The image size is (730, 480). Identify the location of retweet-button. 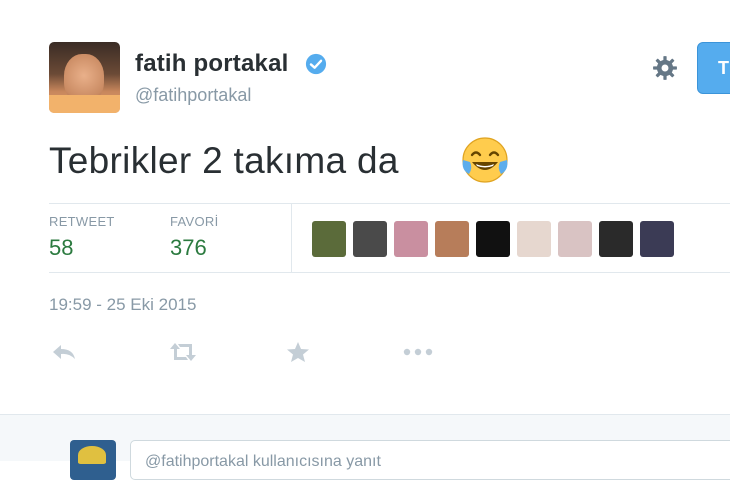
(183, 352).